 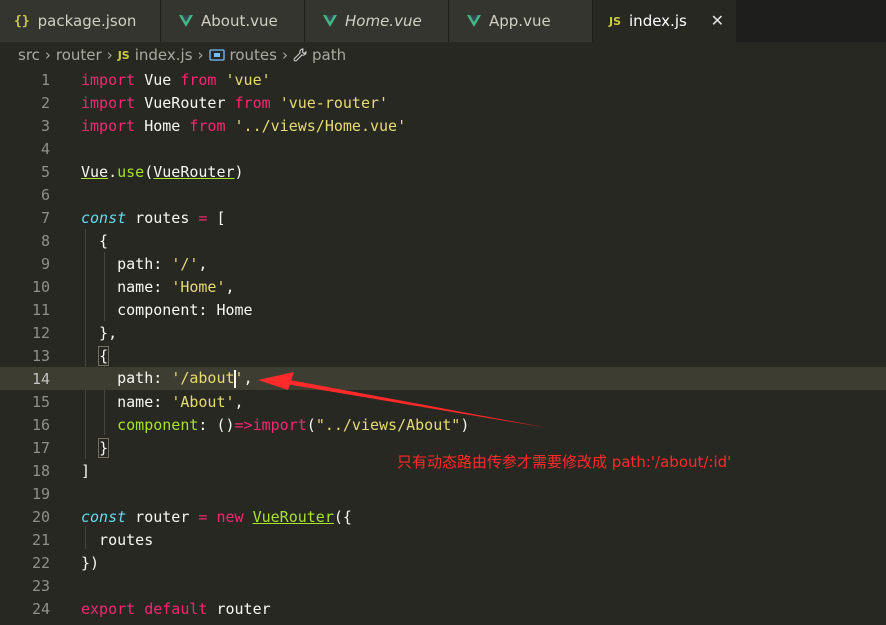 I want to click on code-text: import VueRouter from 'vue-router', so click(x=235, y=102).